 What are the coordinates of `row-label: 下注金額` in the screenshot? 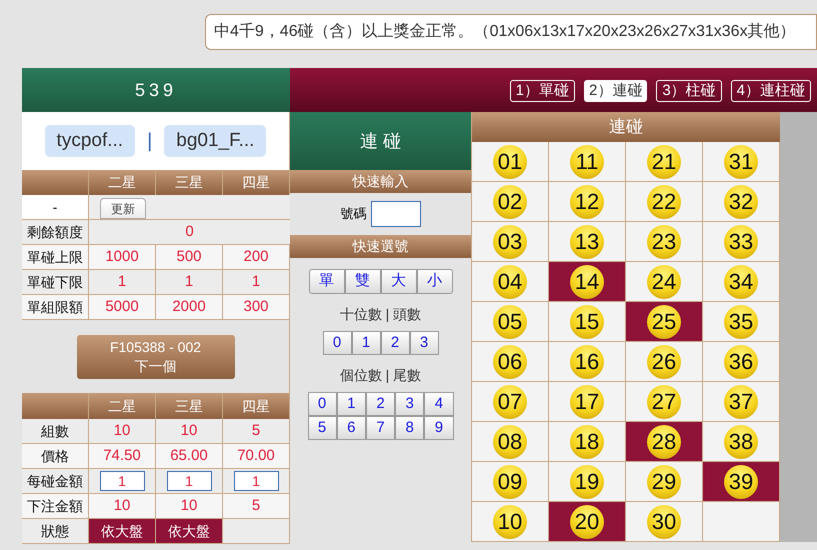 It's located at (55, 506).